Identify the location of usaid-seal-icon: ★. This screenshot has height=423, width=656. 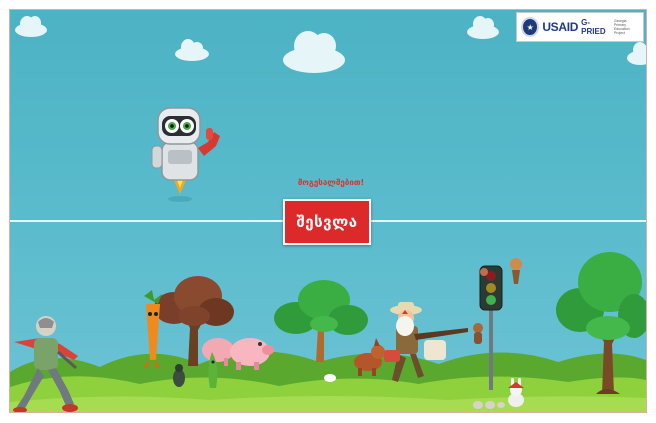
(530, 27).